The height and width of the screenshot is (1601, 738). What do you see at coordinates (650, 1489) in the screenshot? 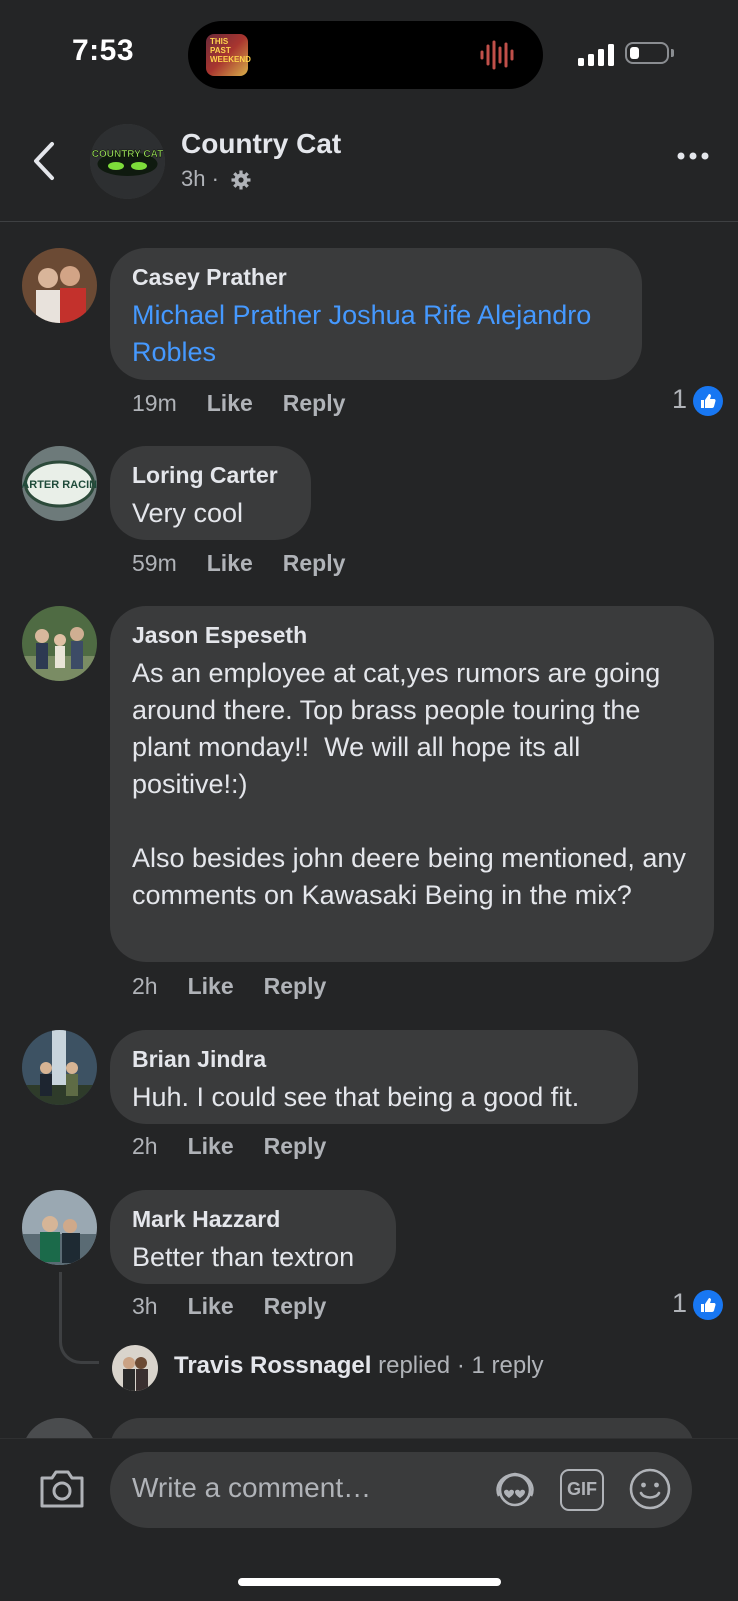
I see `emoji-icon` at bounding box center [650, 1489].